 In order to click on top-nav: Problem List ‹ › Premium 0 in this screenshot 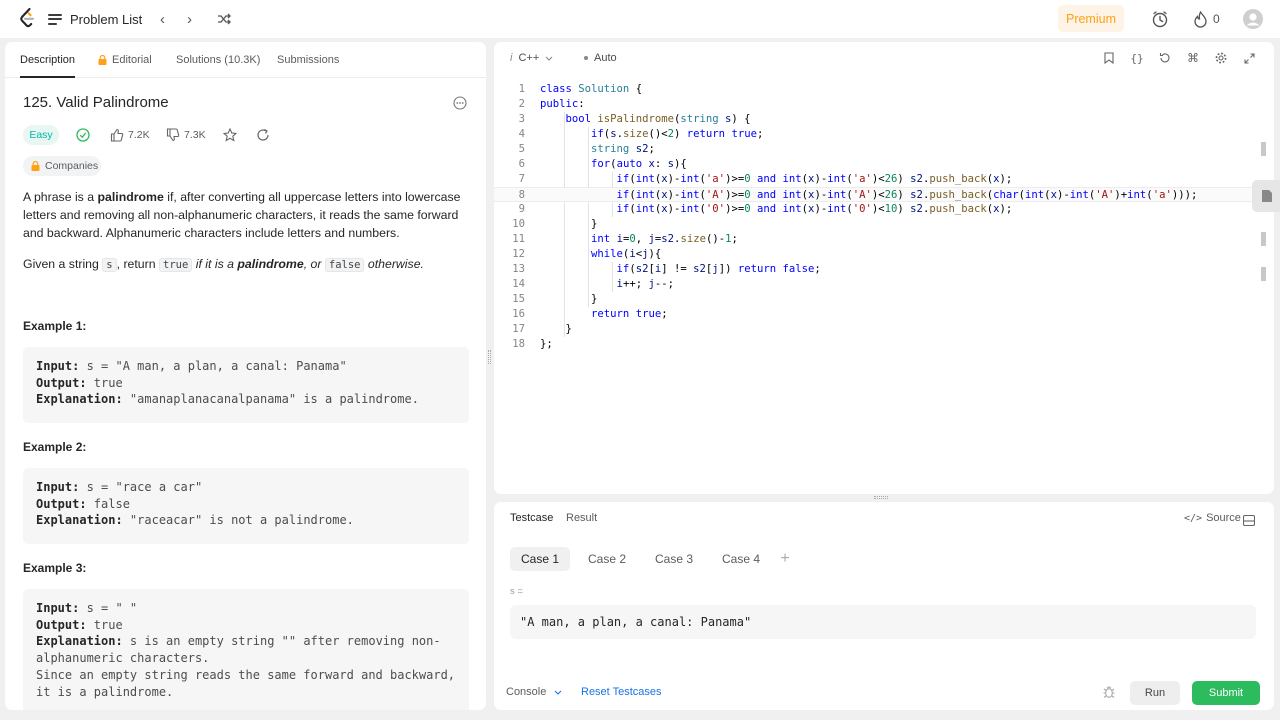, I will do `click(640, 19)`.